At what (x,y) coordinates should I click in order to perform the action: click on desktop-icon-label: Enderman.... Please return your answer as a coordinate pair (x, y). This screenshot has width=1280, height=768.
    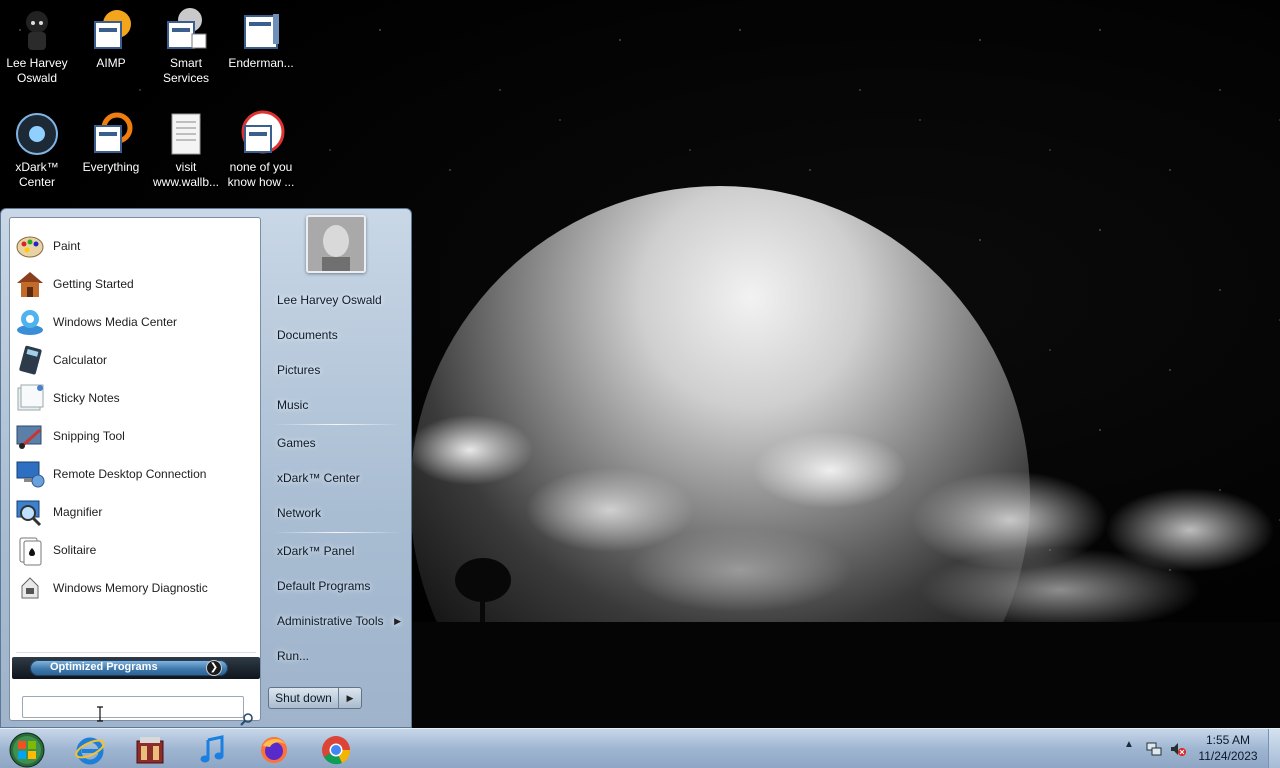
    Looking at the image, I should click on (261, 63).